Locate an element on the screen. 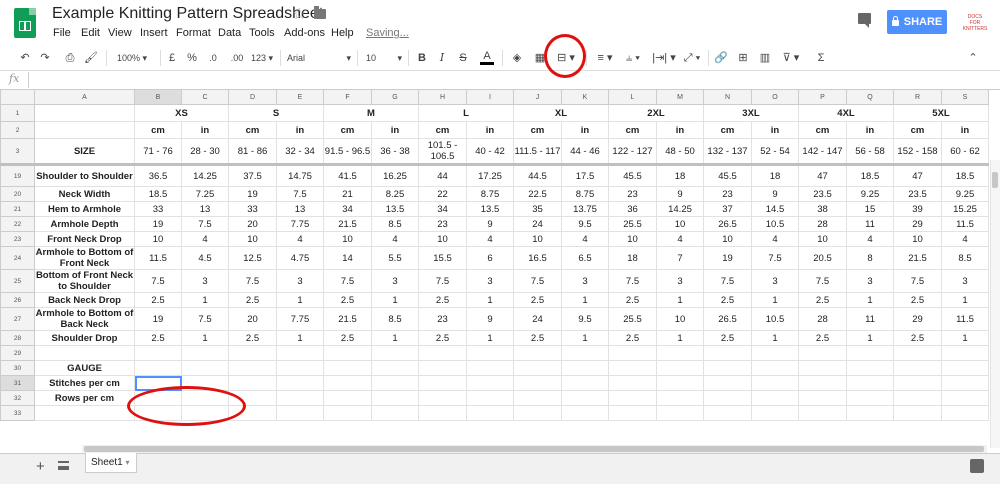  row-header: 28 is located at coordinates (17, 338).